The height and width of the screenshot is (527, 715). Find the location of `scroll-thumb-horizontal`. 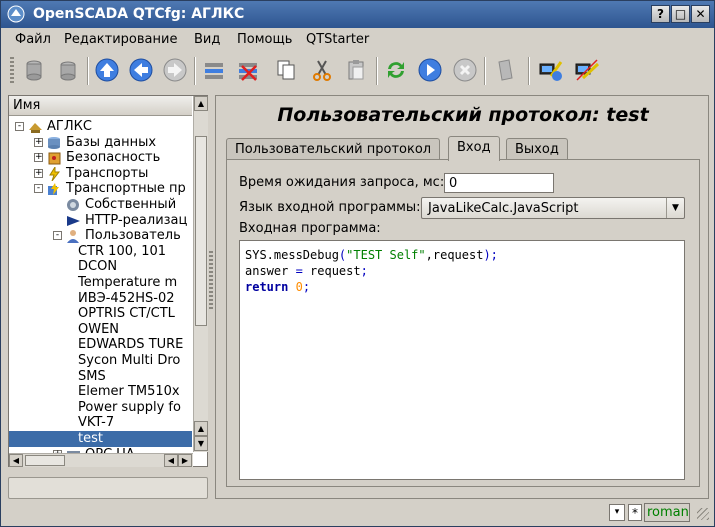

scroll-thumb-horizontal is located at coordinates (45, 460).